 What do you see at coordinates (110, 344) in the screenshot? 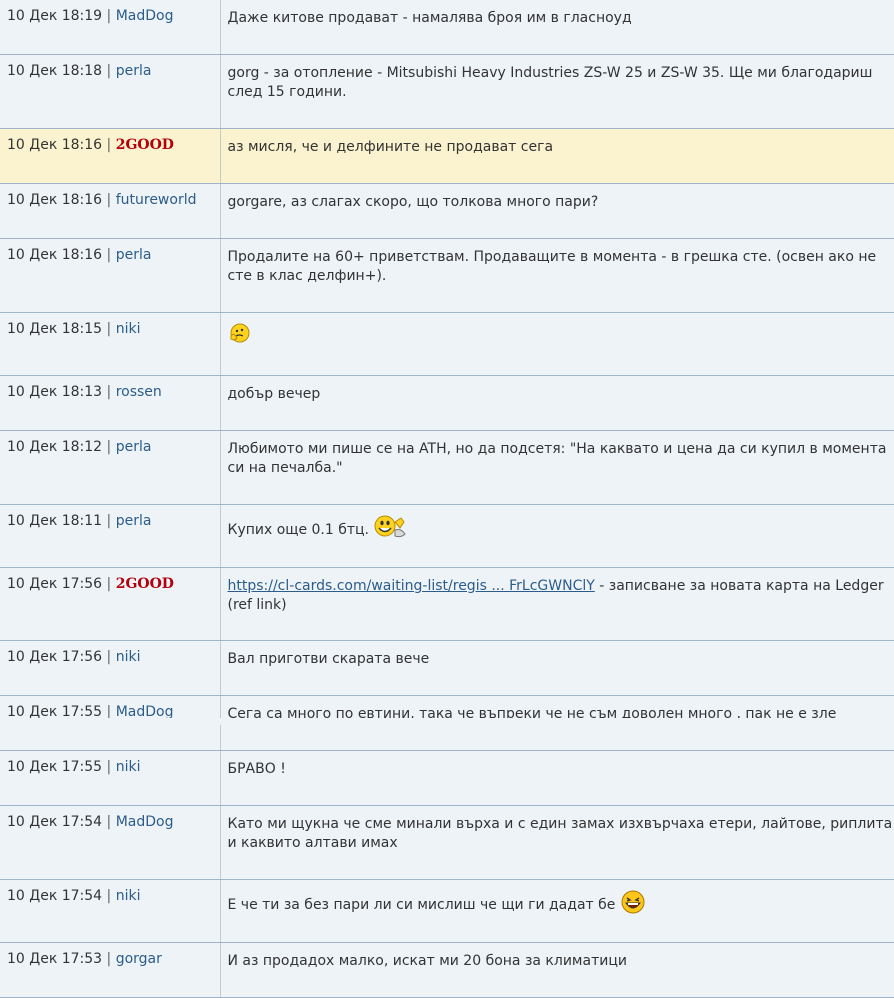
I see `message-meta: 10 Дек 18:15 | niki` at bounding box center [110, 344].